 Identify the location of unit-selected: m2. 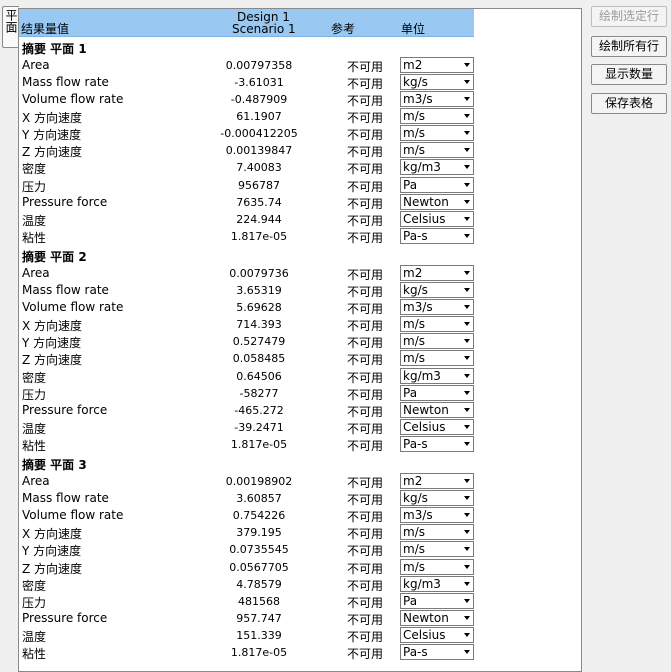
(413, 273).